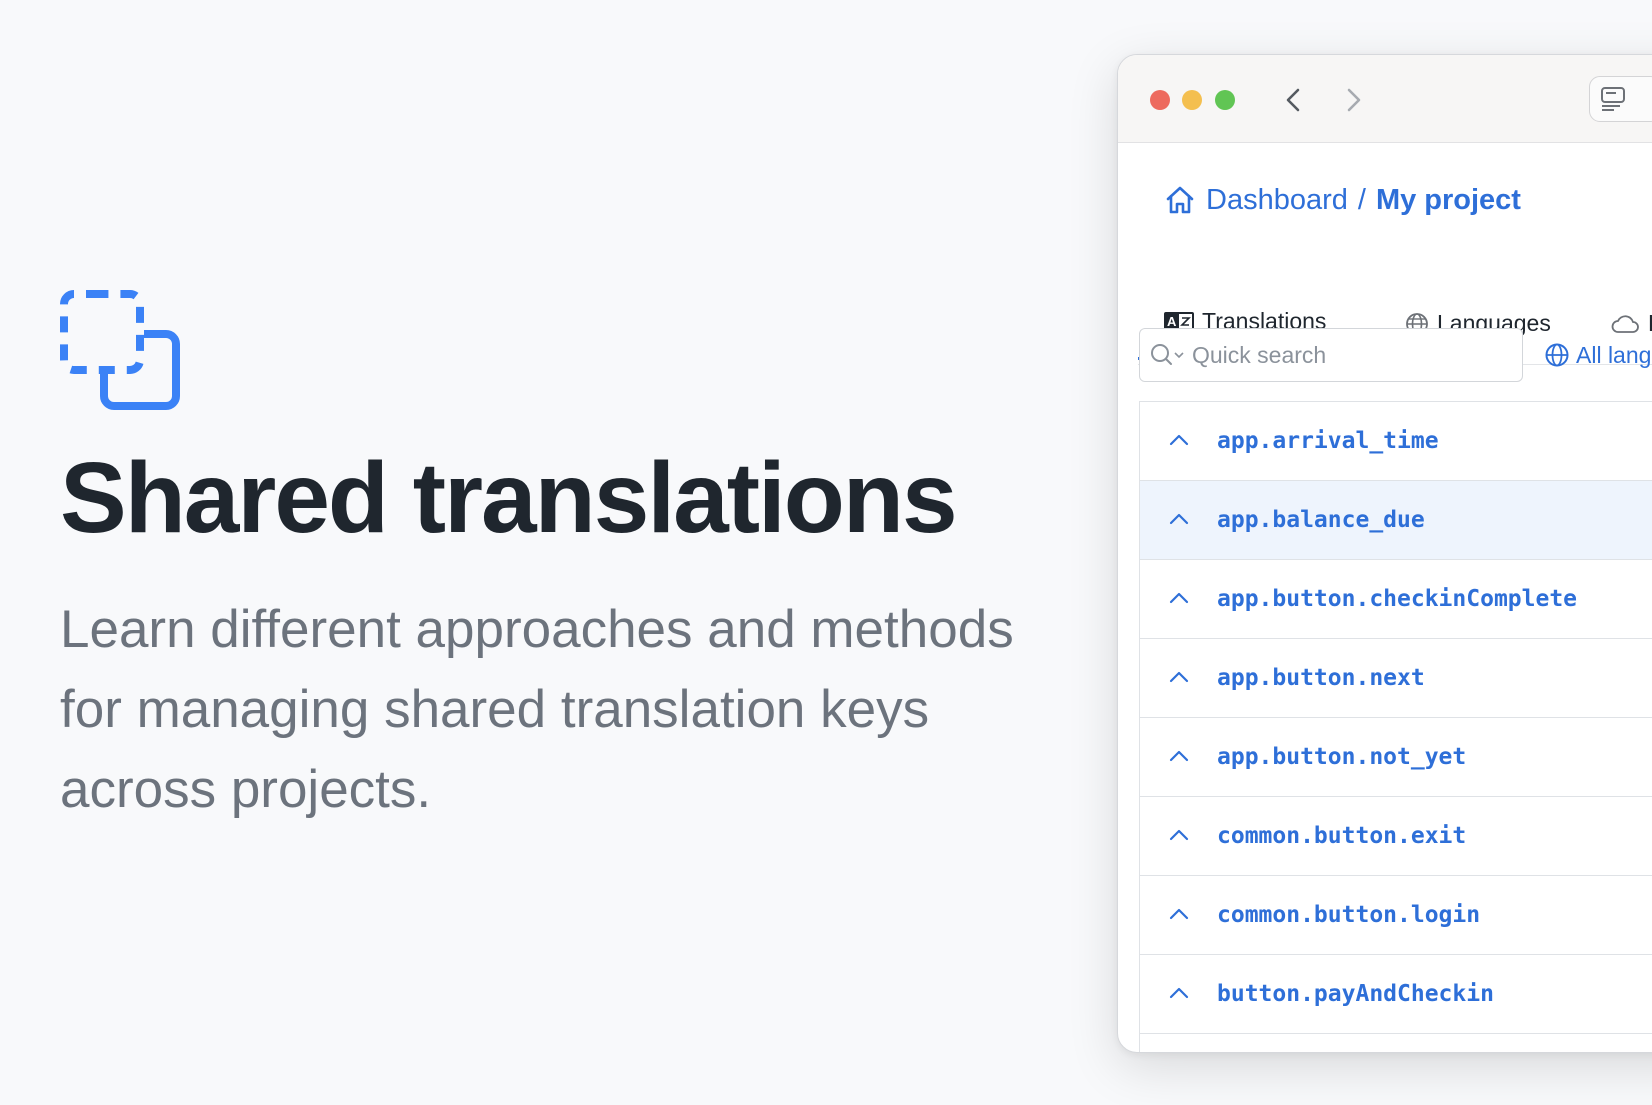 The image size is (1652, 1105). Describe the element at coordinates (1557, 355) in the screenshot. I see `globe-icon` at that location.